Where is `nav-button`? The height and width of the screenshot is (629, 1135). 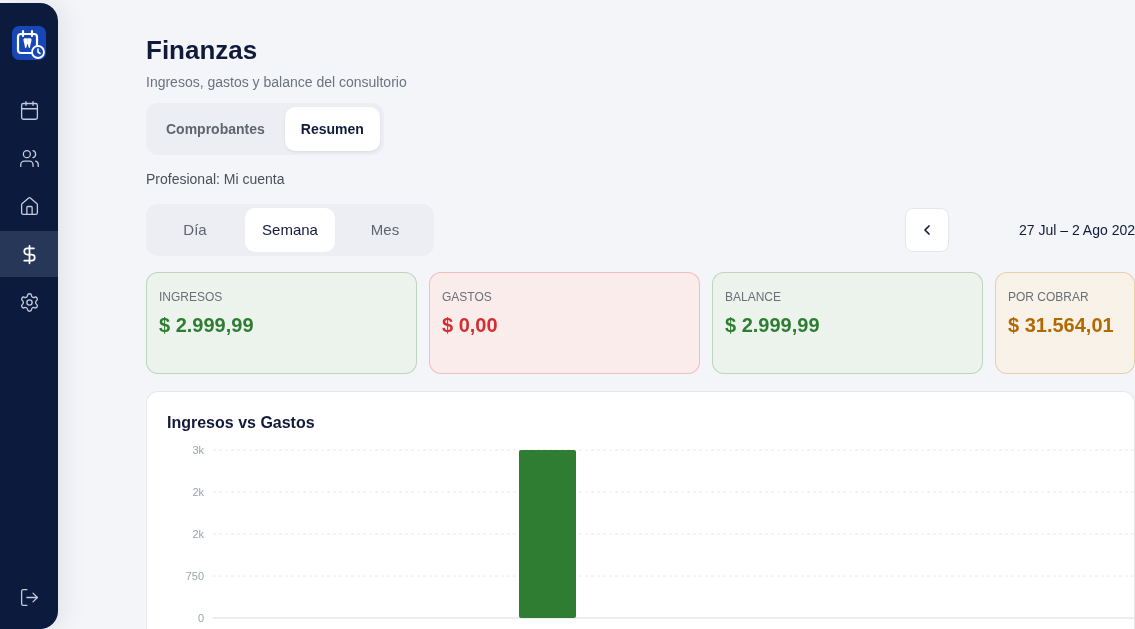 nav-button is located at coordinates (29, 254).